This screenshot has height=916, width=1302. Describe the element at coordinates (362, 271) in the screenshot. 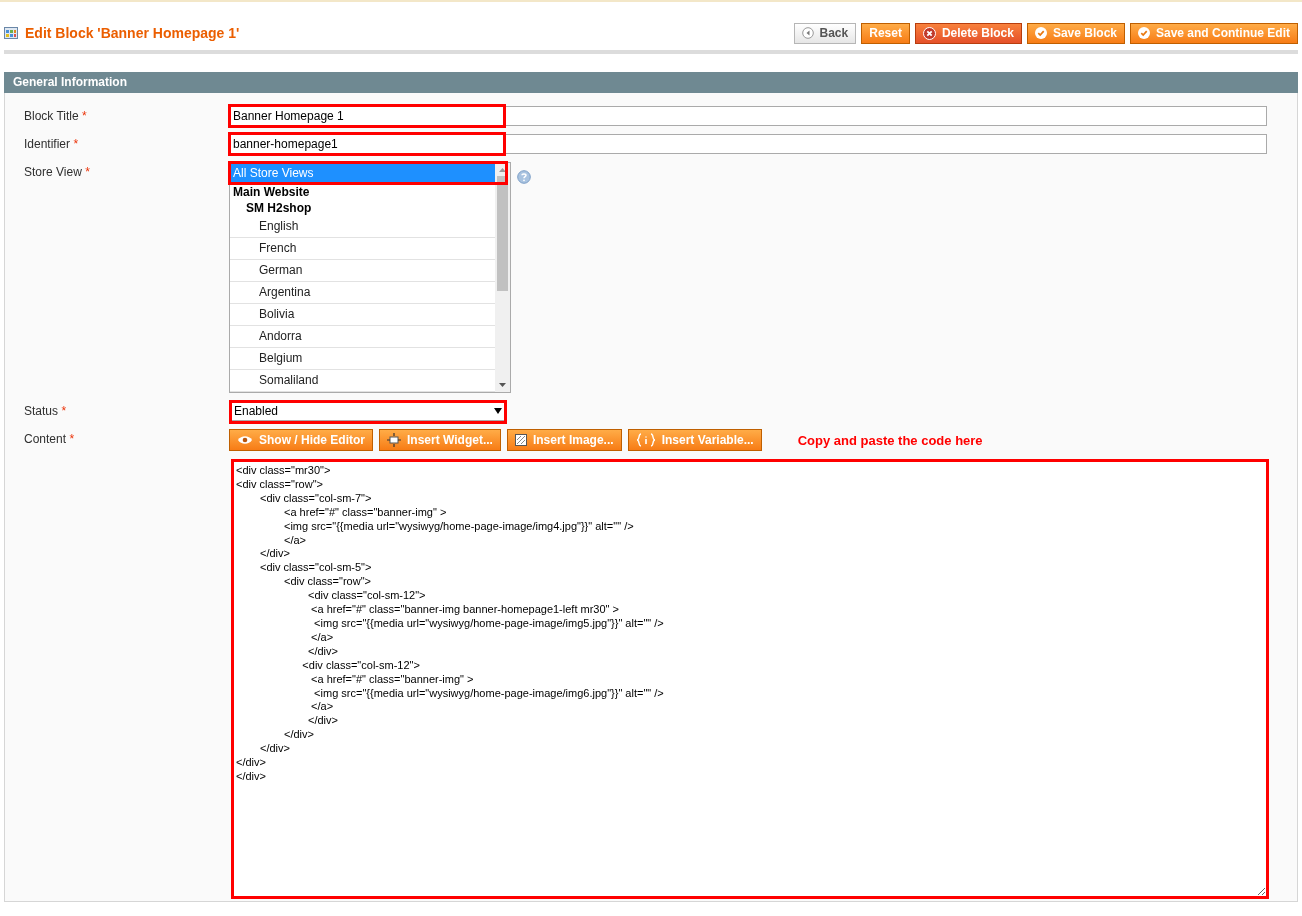

I see `list-option: German` at that location.